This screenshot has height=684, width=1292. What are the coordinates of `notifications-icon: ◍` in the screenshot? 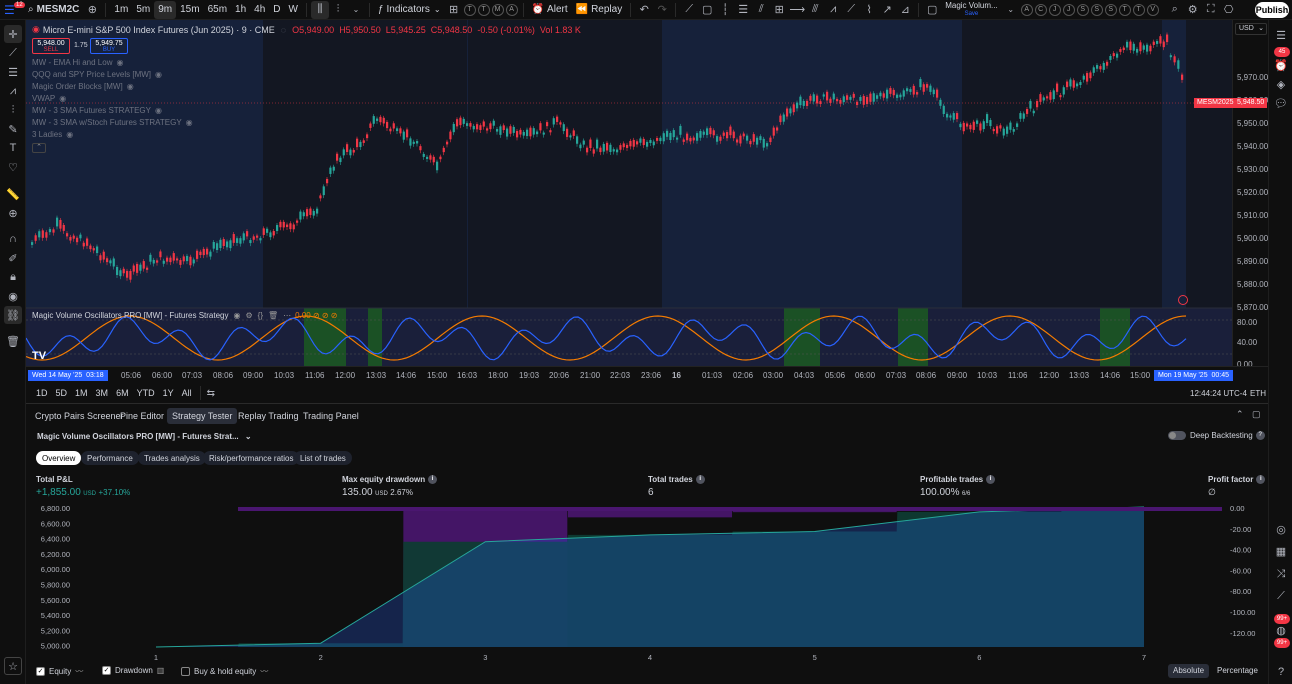 It's located at (1281, 630).